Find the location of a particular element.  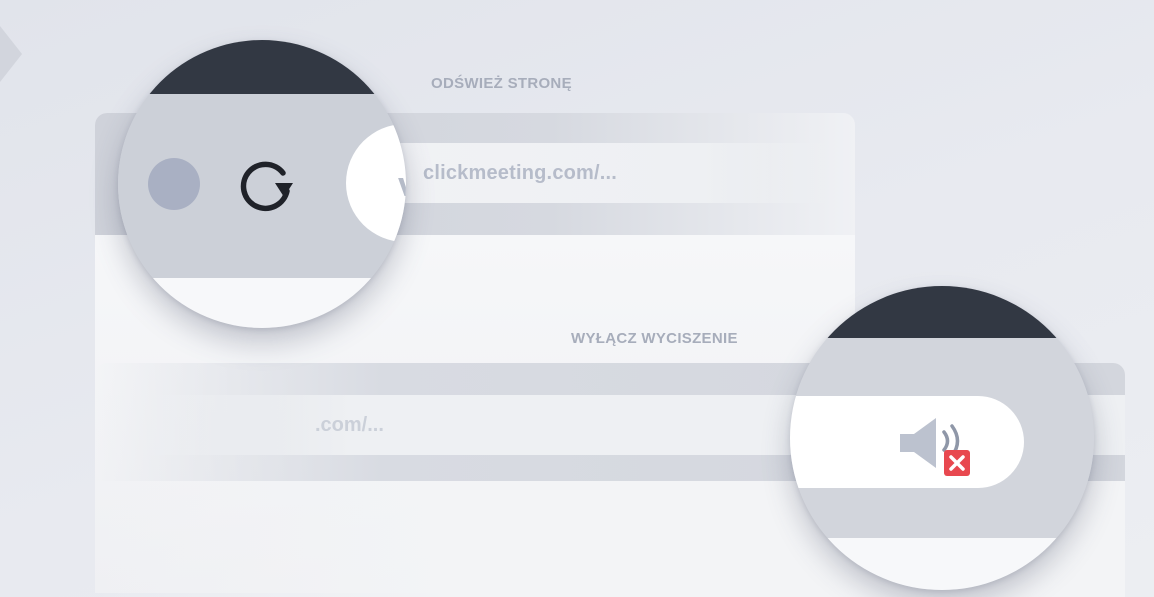

caption-unmute: WYŁĄCZ WYCISZENIE is located at coordinates (654, 338).